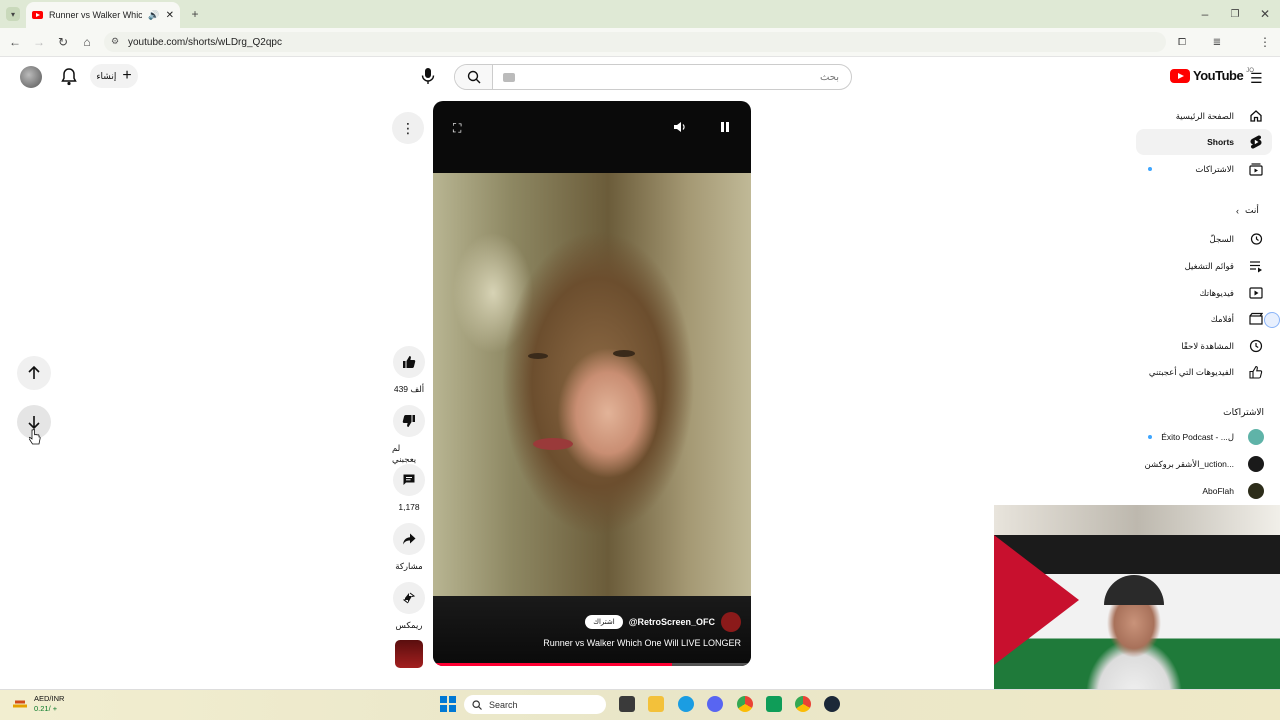 Image resolution: width=1280 pixels, height=720 pixels. I want to click on taskbar-search-label: Search, so click(503, 704).